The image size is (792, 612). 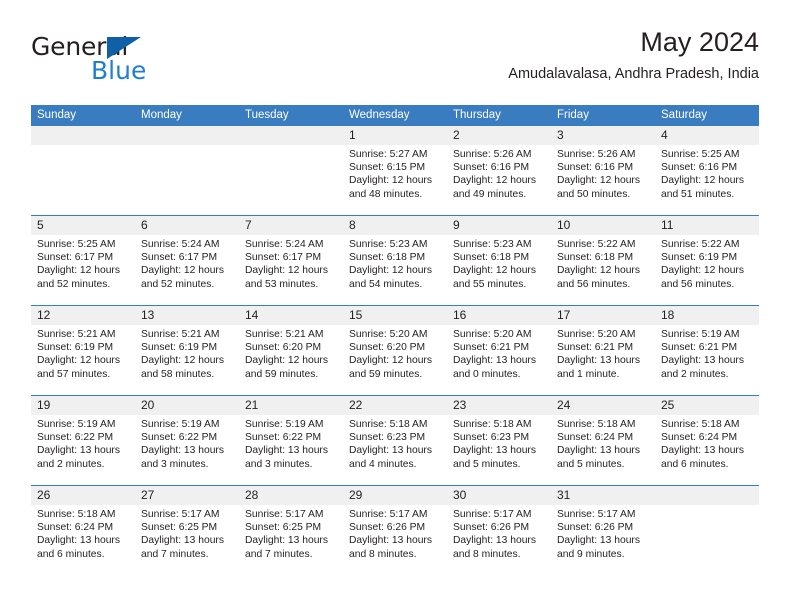 What do you see at coordinates (603, 495) in the screenshot?
I see `day-number: 31` at bounding box center [603, 495].